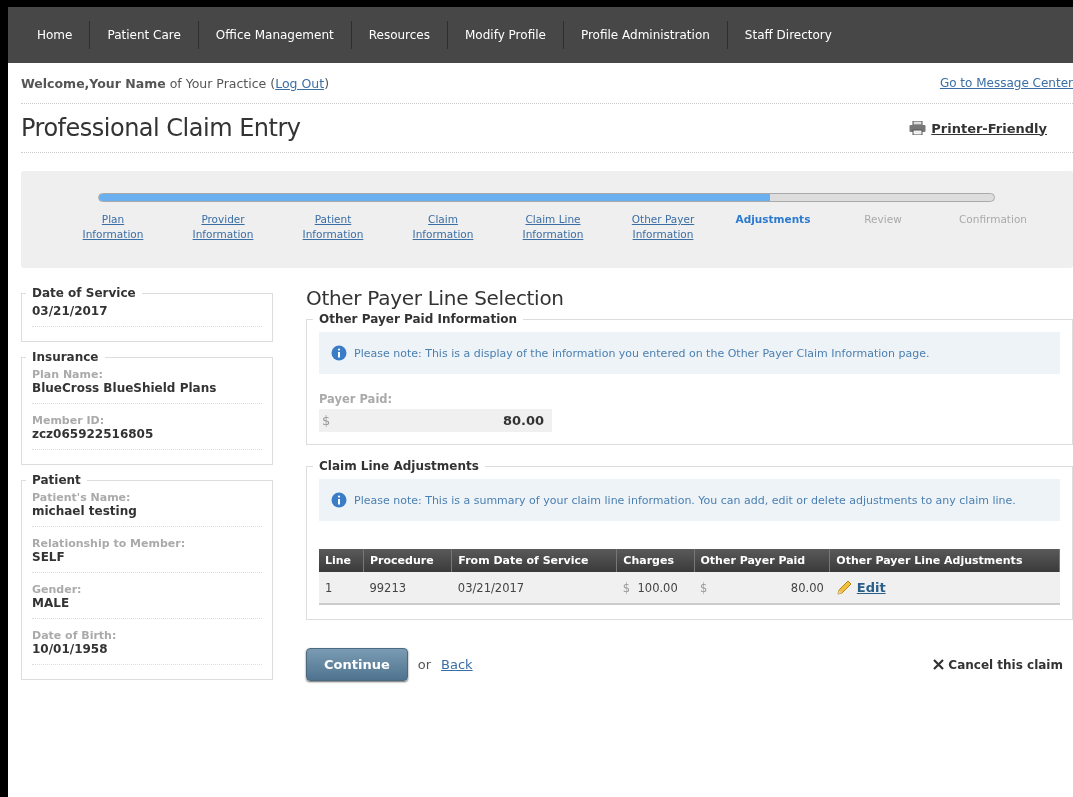 The image size is (1073, 797). What do you see at coordinates (1006, 83) in the screenshot?
I see `message-center-link: Go to Message Center` at bounding box center [1006, 83].